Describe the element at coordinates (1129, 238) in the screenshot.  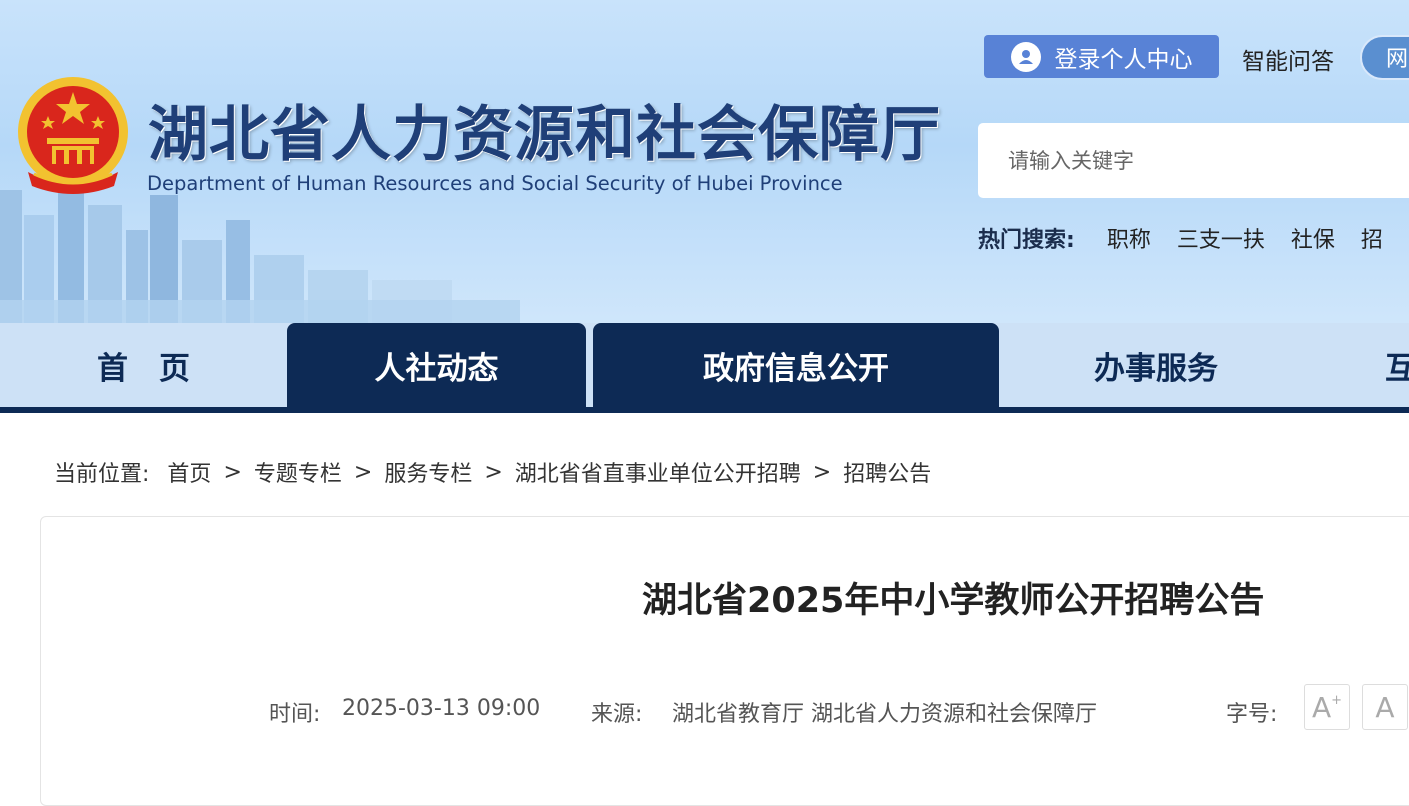
I see `hot-search-item-zhicheng: 职称` at that location.